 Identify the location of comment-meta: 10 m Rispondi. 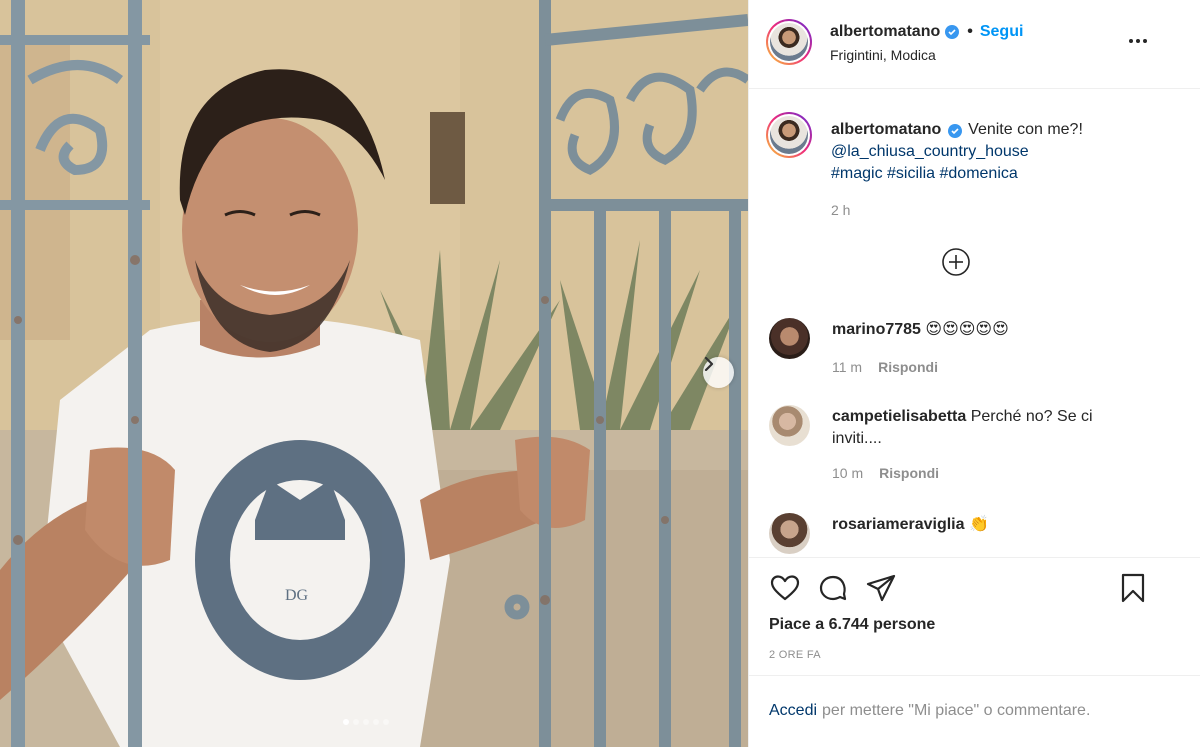
(885, 473).